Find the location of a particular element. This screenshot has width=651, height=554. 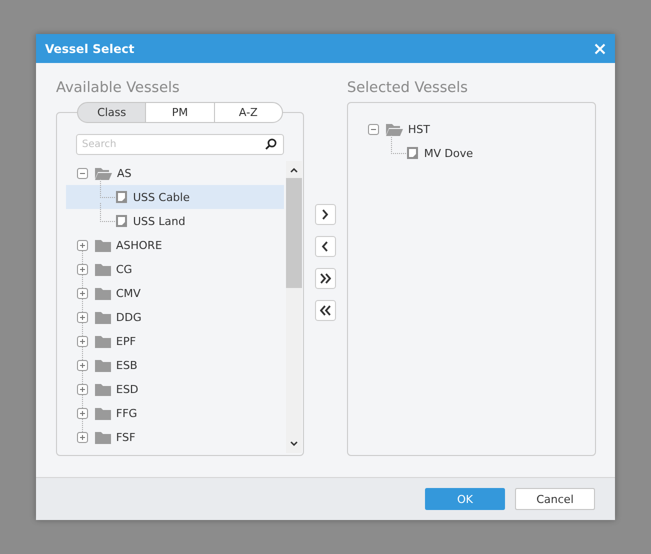

tab: A-Z is located at coordinates (248, 112).